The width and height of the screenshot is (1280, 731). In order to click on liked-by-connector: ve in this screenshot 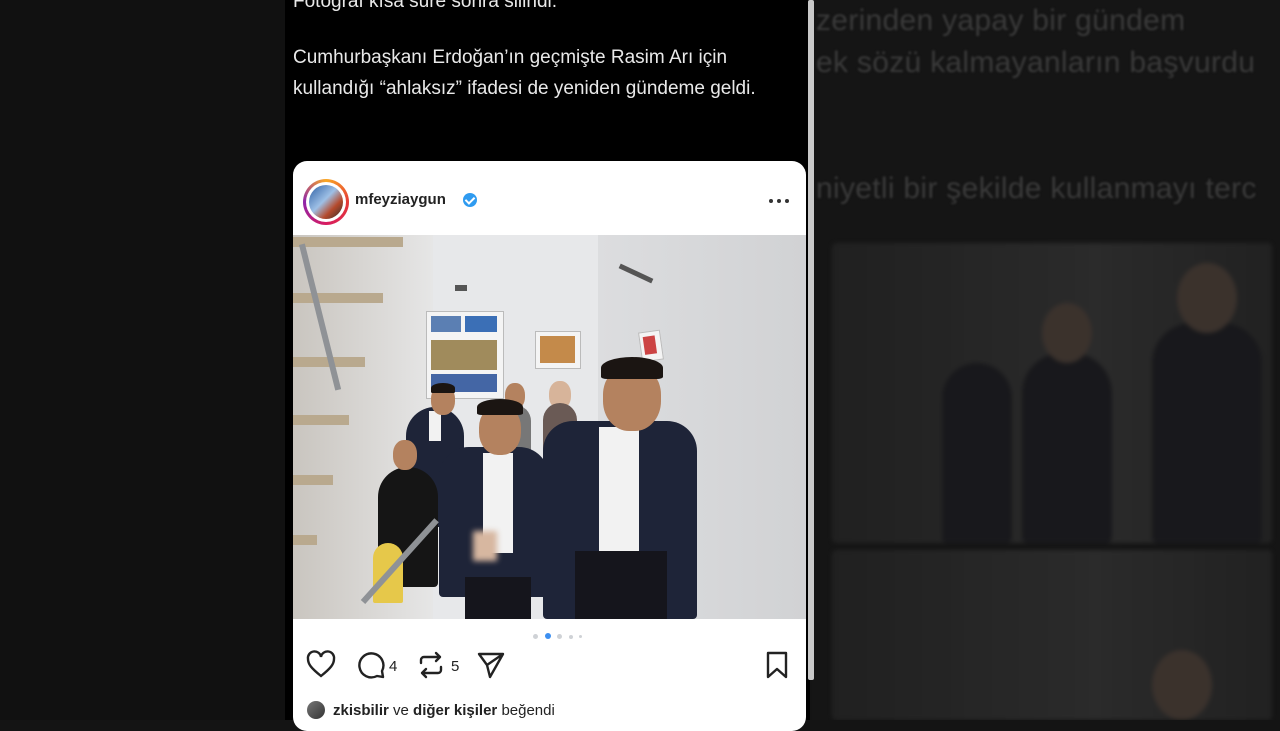, I will do `click(401, 710)`.